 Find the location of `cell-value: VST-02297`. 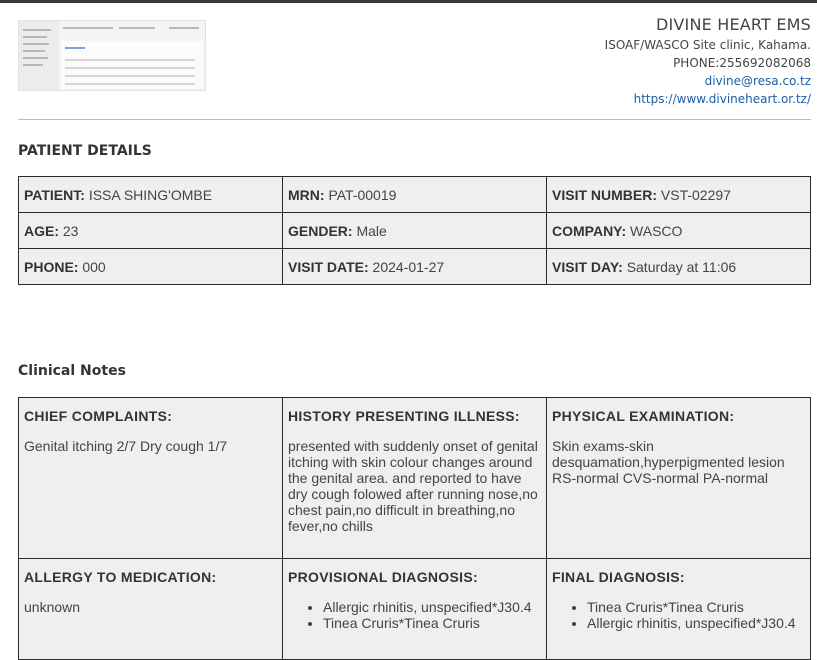

cell-value: VST-02297 is located at coordinates (695, 194).